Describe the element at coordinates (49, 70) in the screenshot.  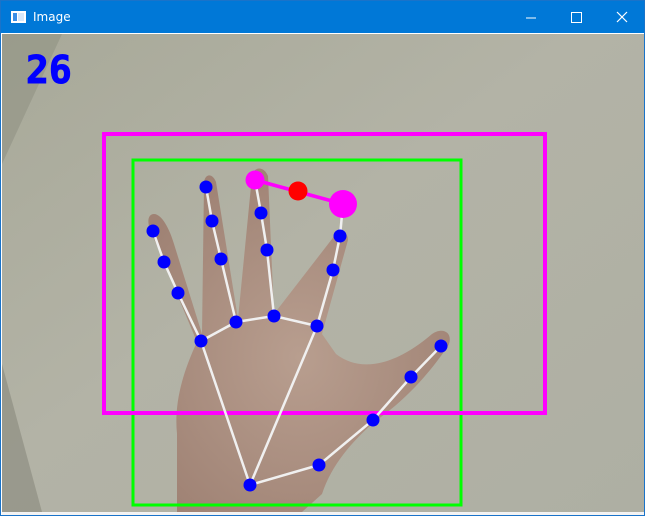
I see `counter-text: 26` at that location.